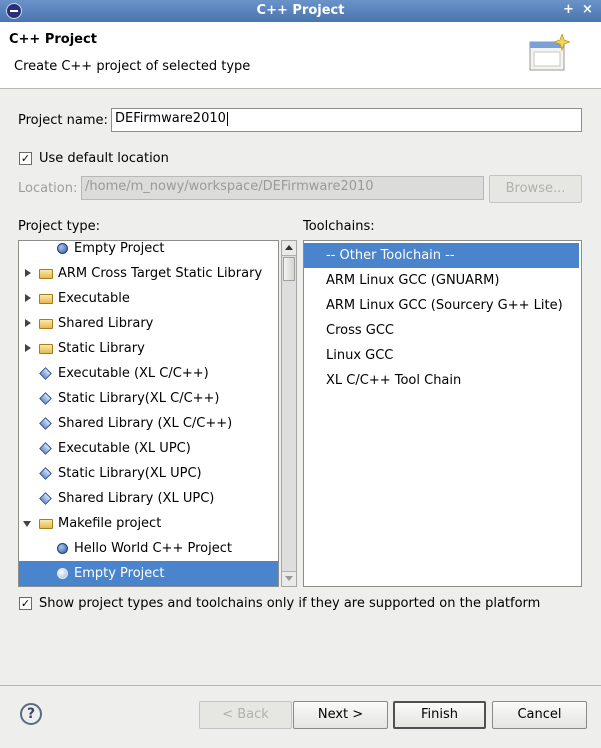 Image resolution: width=601 pixels, height=748 pixels. What do you see at coordinates (289, 248) in the screenshot?
I see `scroll-up-arrow-icon` at bounding box center [289, 248].